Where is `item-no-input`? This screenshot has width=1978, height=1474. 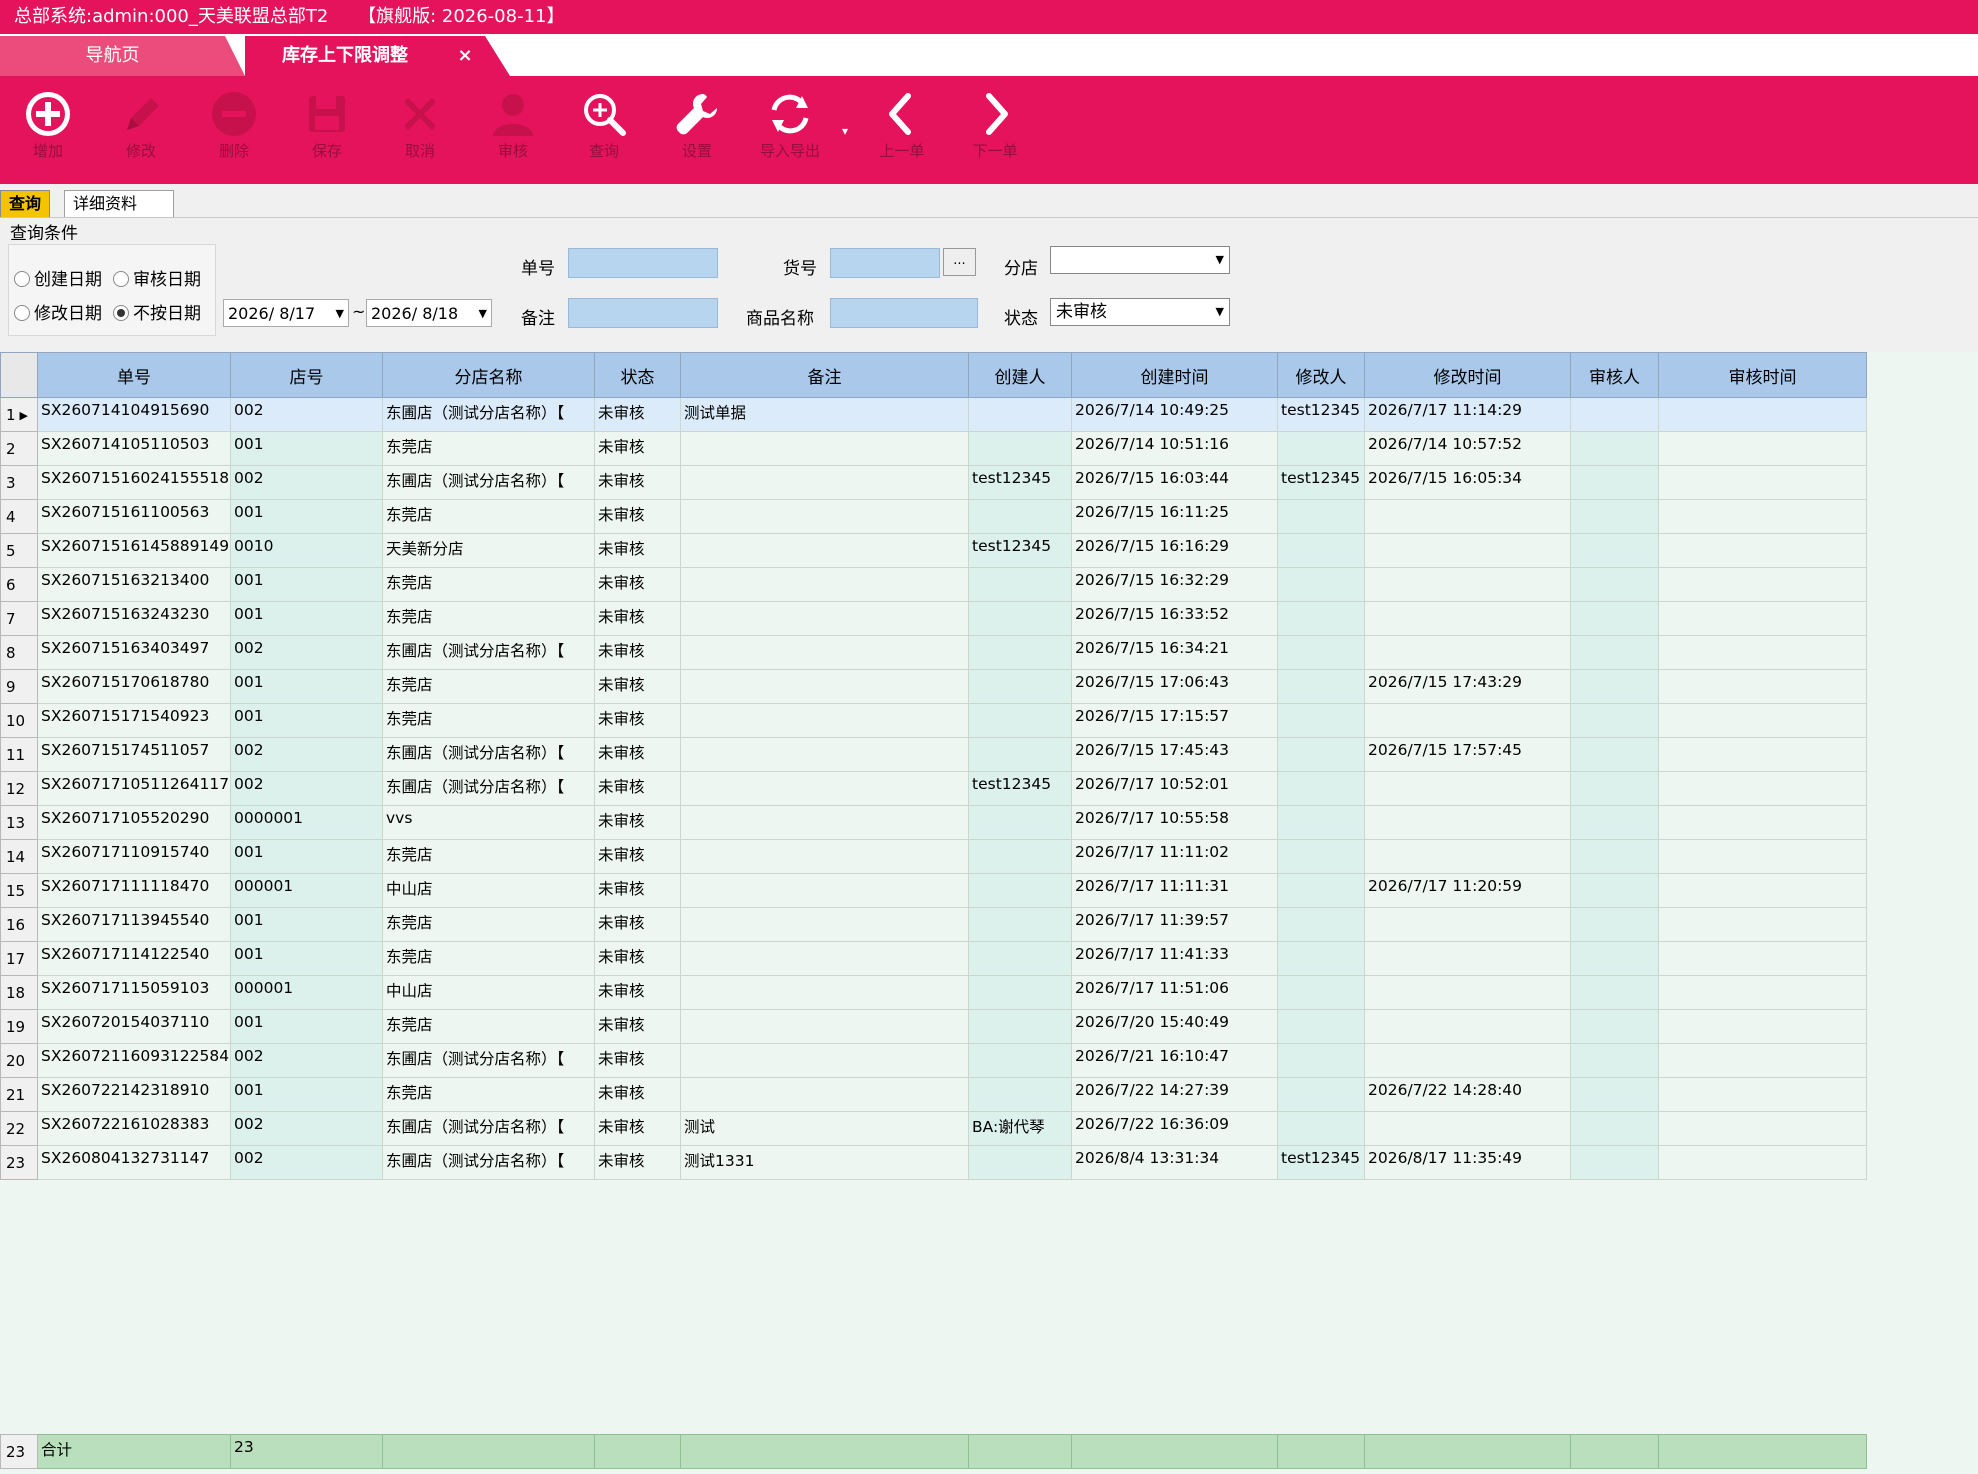
item-no-input is located at coordinates (885, 263).